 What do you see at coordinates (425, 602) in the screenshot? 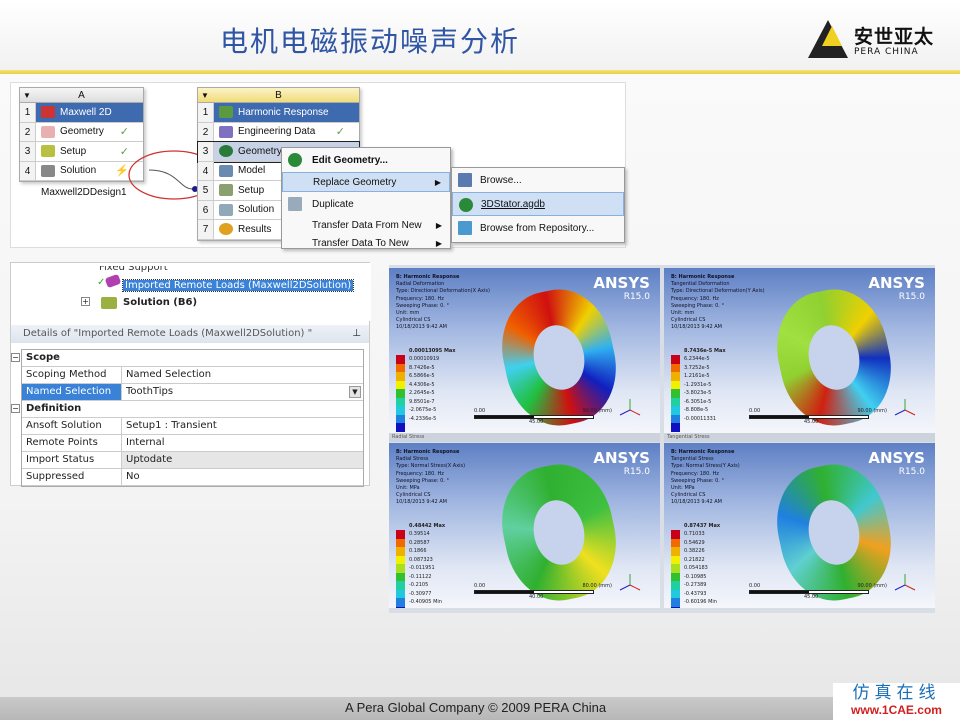
I see `legend-value: -0.40905 Min` at bounding box center [425, 602].